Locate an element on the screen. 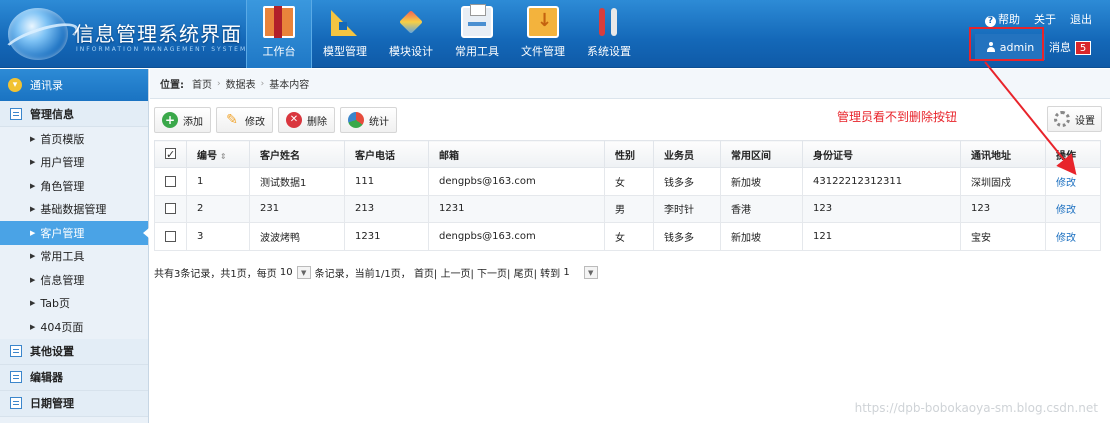 The height and width of the screenshot is (423, 1110). sidebar-item-customer-management: ▶ 客户管理 is located at coordinates (74, 233).